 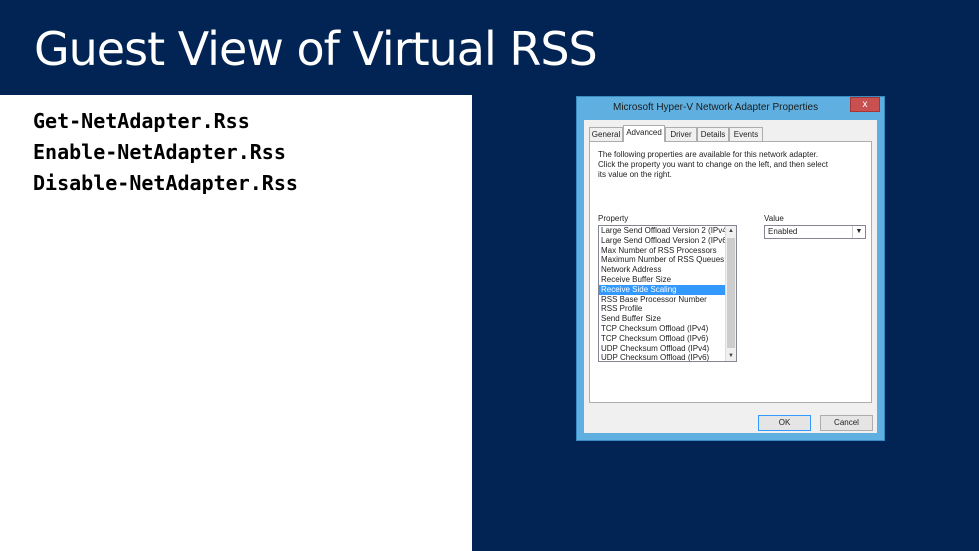 What do you see at coordinates (606, 134) in the screenshot?
I see `tab-general: General` at bounding box center [606, 134].